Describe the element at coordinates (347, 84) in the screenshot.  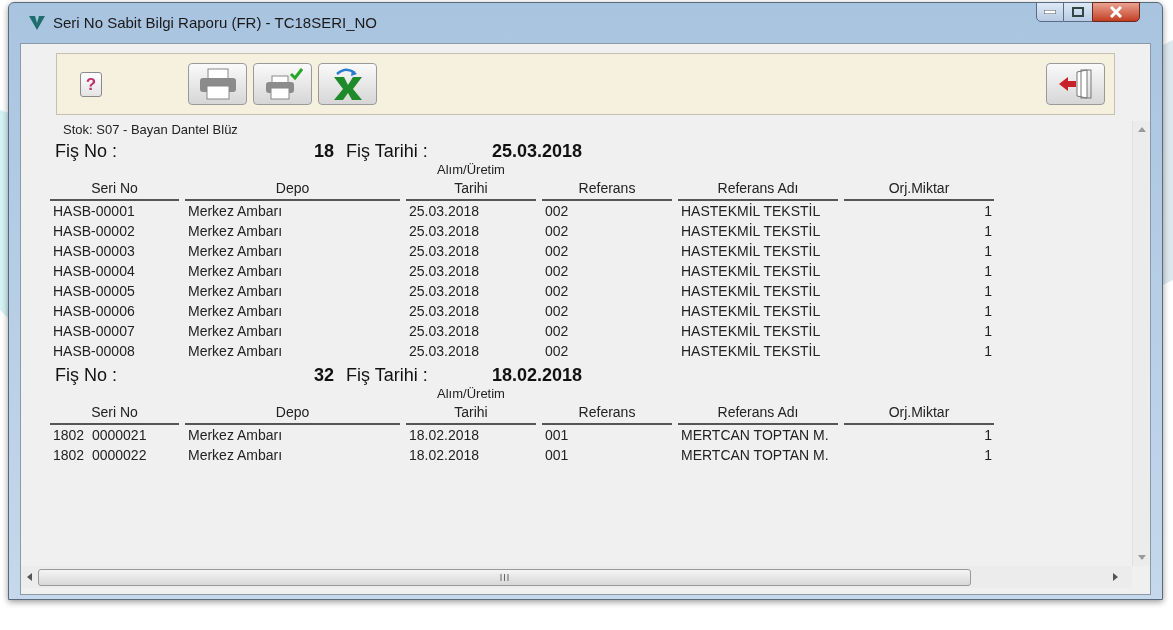
I see `excel-button` at that location.